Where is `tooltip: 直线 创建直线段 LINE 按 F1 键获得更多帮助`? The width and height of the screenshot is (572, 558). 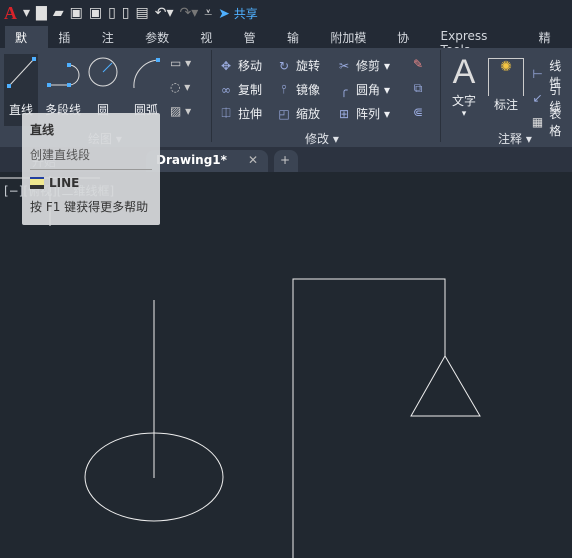
tooltip: 直线 创建直线段 LINE 按 F1 键获得更多帮助 is located at coordinates (91, 169).